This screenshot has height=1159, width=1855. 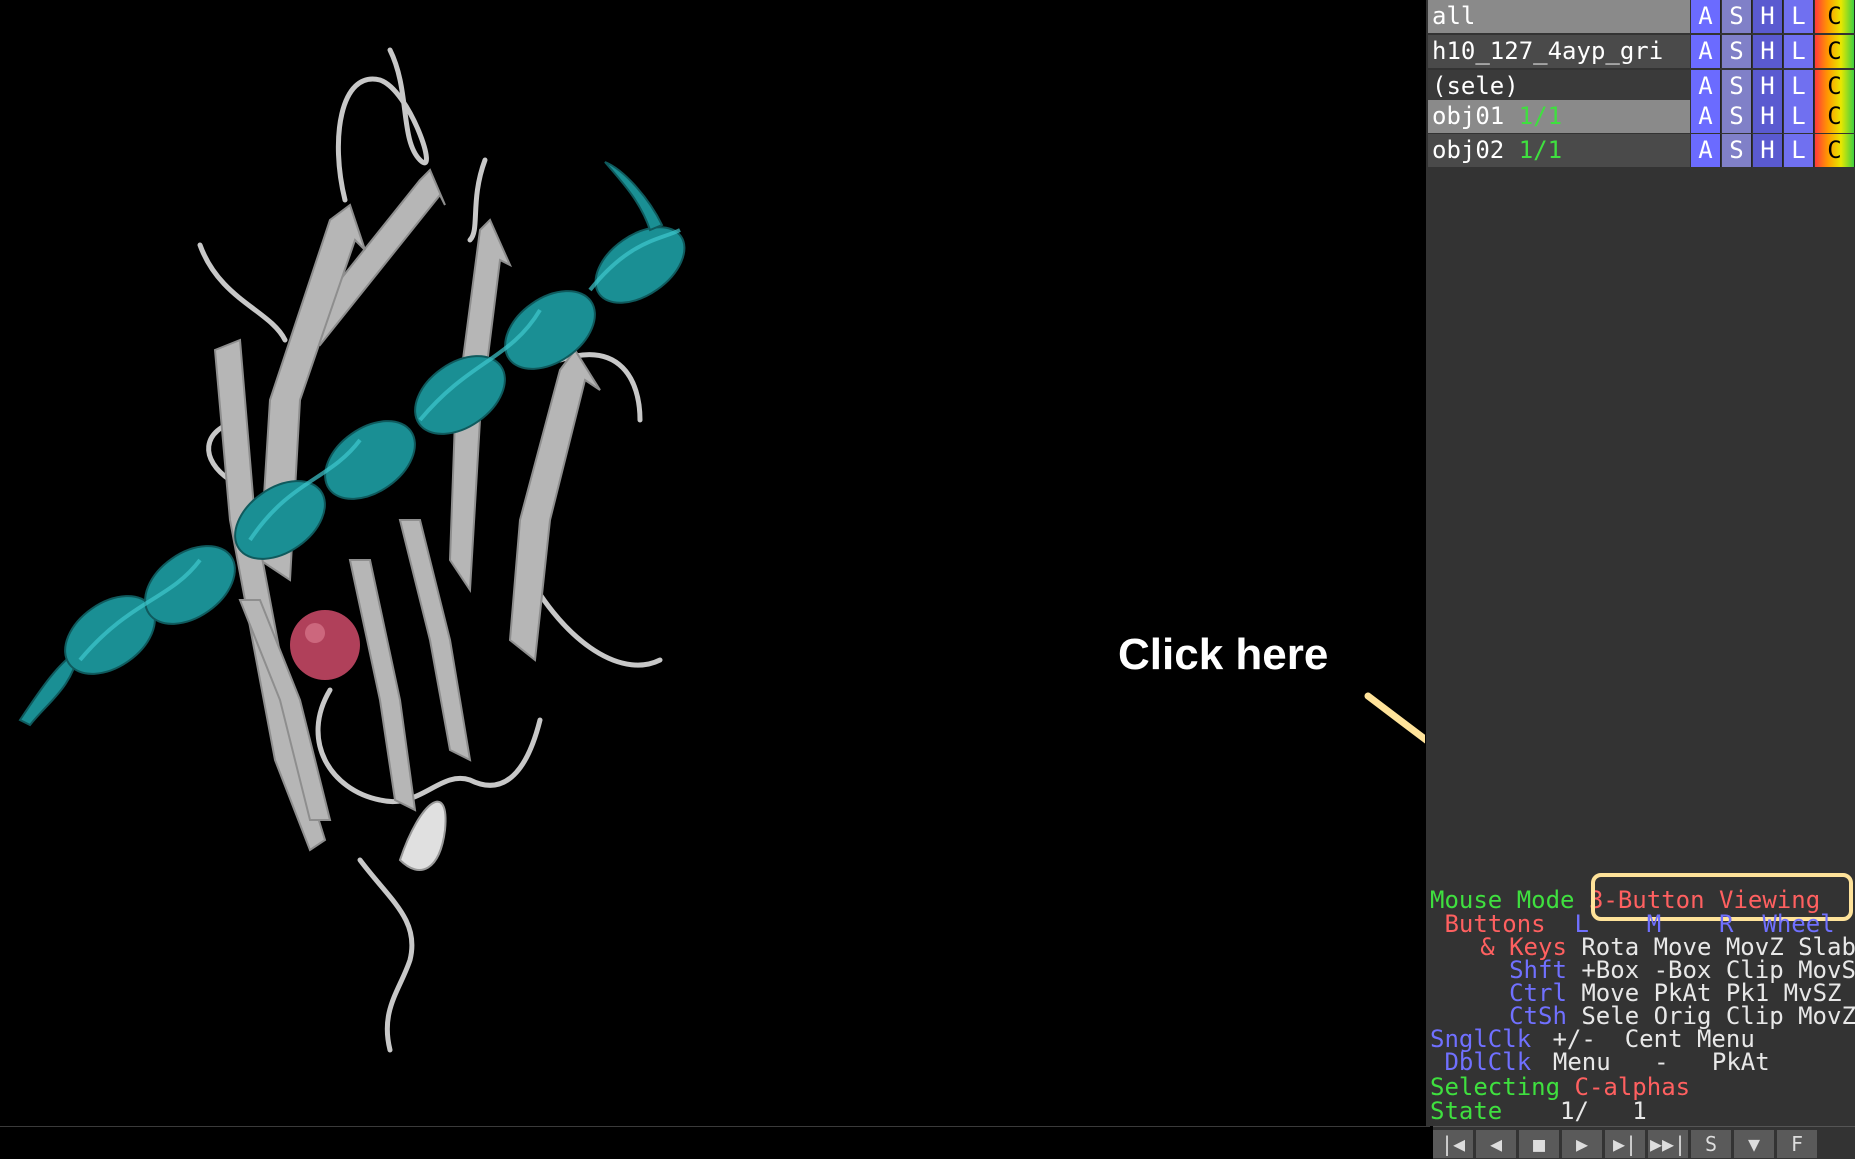 I want to click on object-row-h10: h10_127_4ayp_gri A S H L C, so click(x=1641, y=51).